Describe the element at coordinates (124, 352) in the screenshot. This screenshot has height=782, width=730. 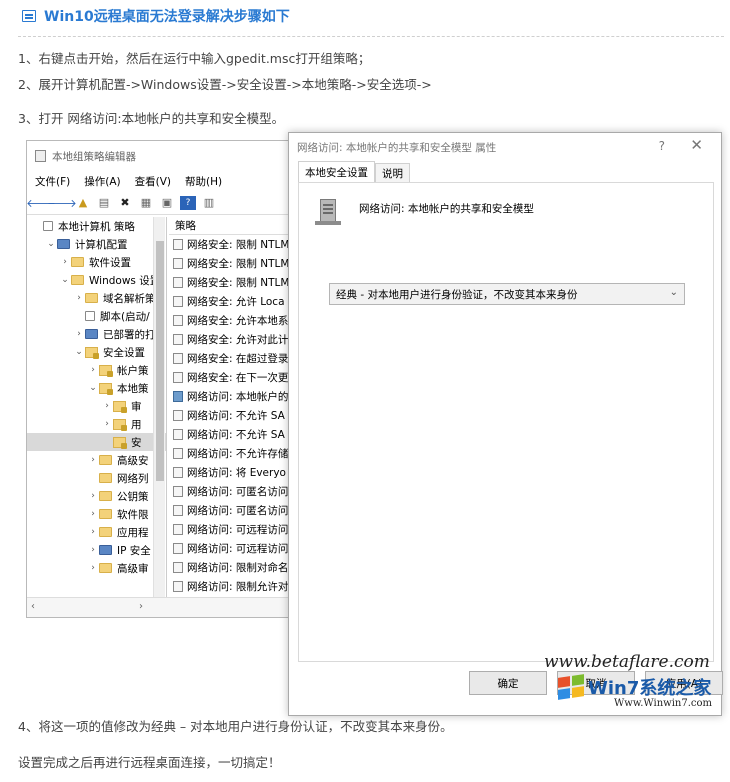
I see `tree-node-label: 安全设置` at that location.